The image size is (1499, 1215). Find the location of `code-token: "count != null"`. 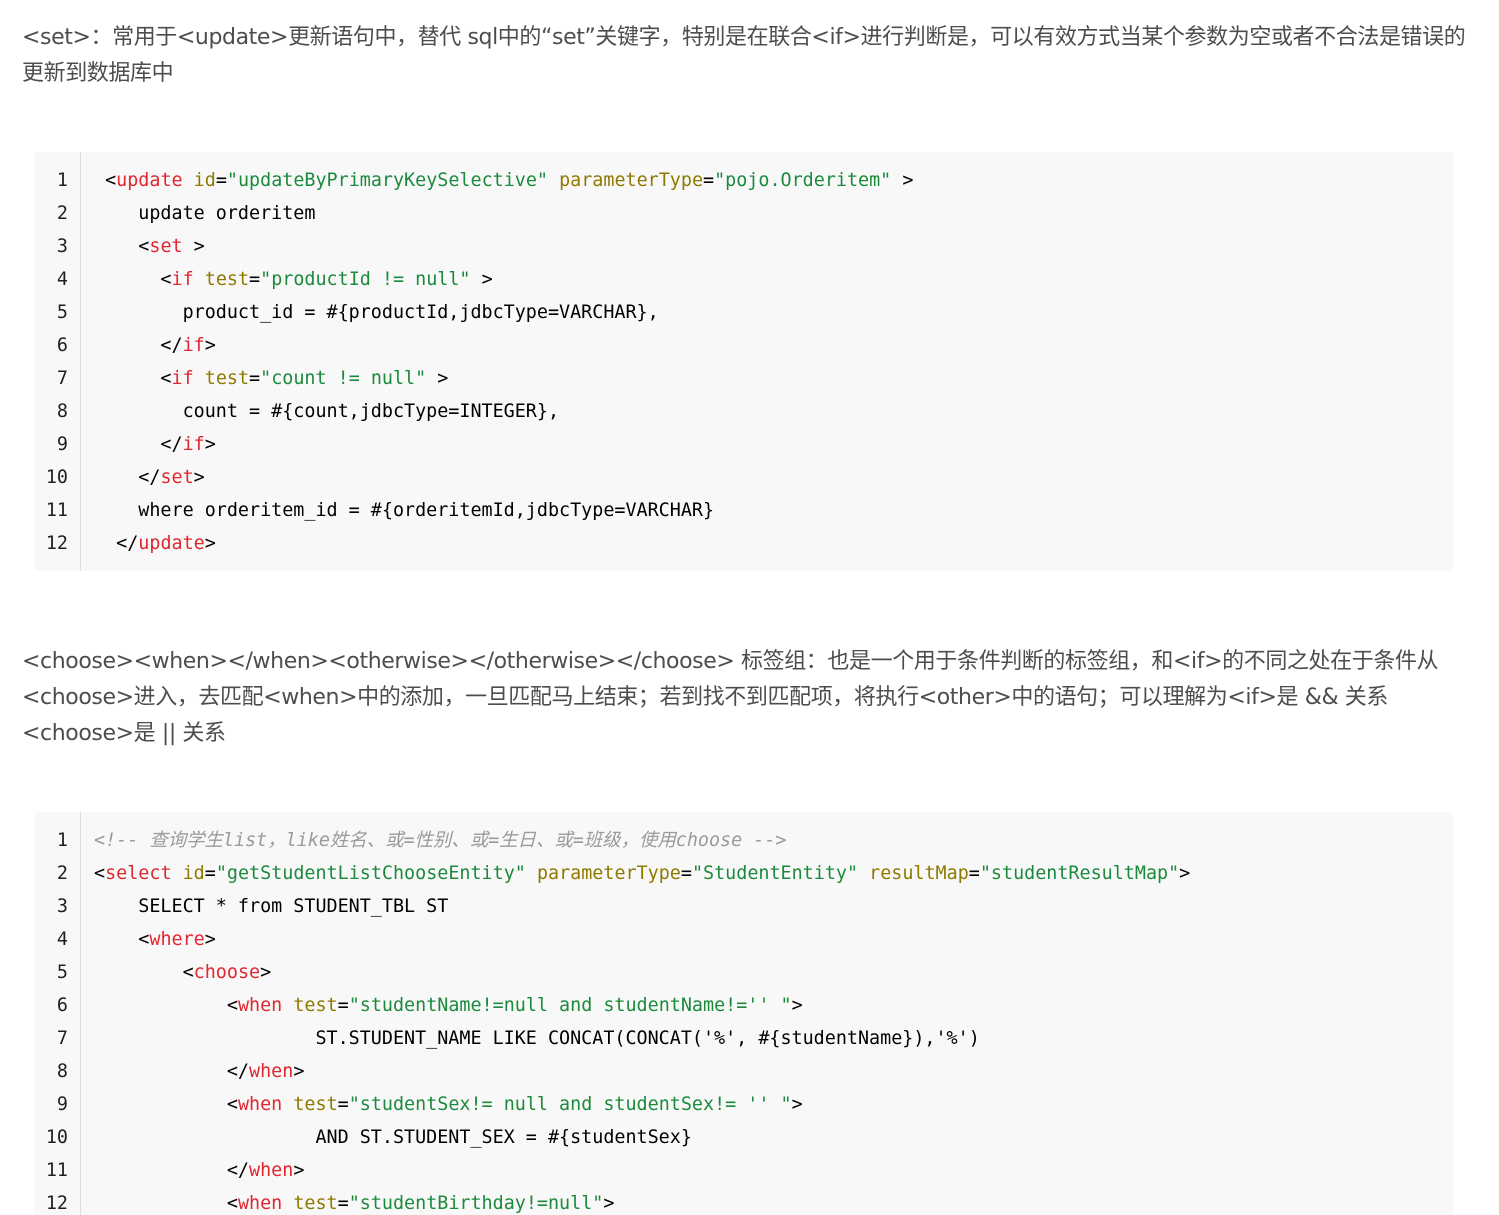

code-token: "count != null" is located at coordinates (343, 378).